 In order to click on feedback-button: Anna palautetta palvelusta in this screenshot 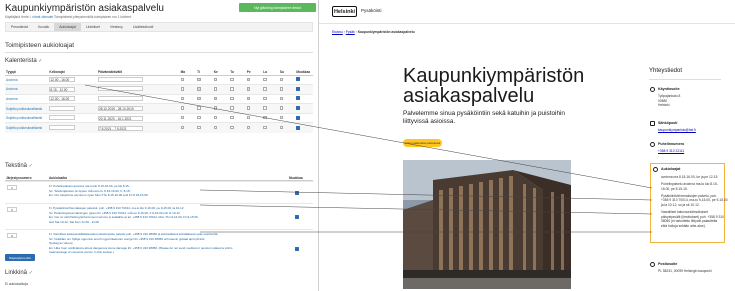, I will do `click(422, 143)`.